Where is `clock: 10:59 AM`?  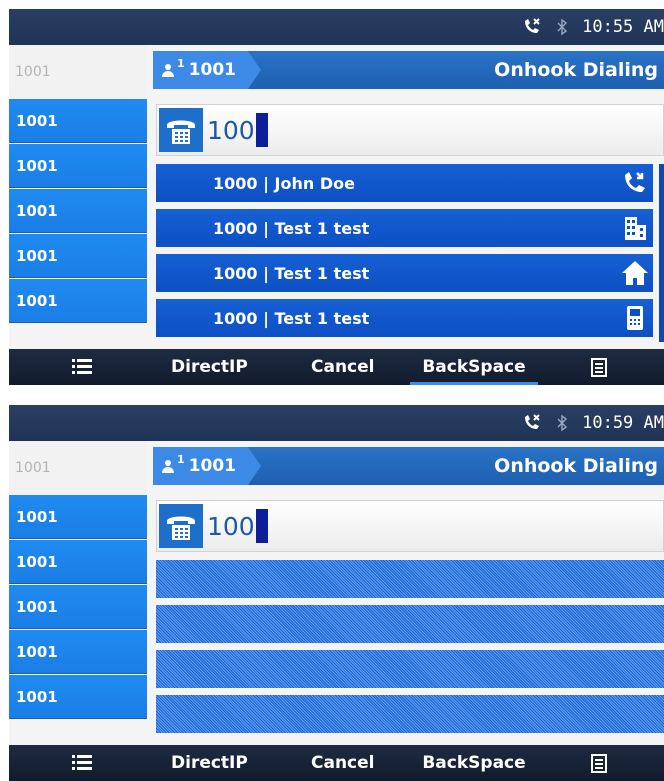
clock: 10:59 AM is located at coordinates (623, 423).